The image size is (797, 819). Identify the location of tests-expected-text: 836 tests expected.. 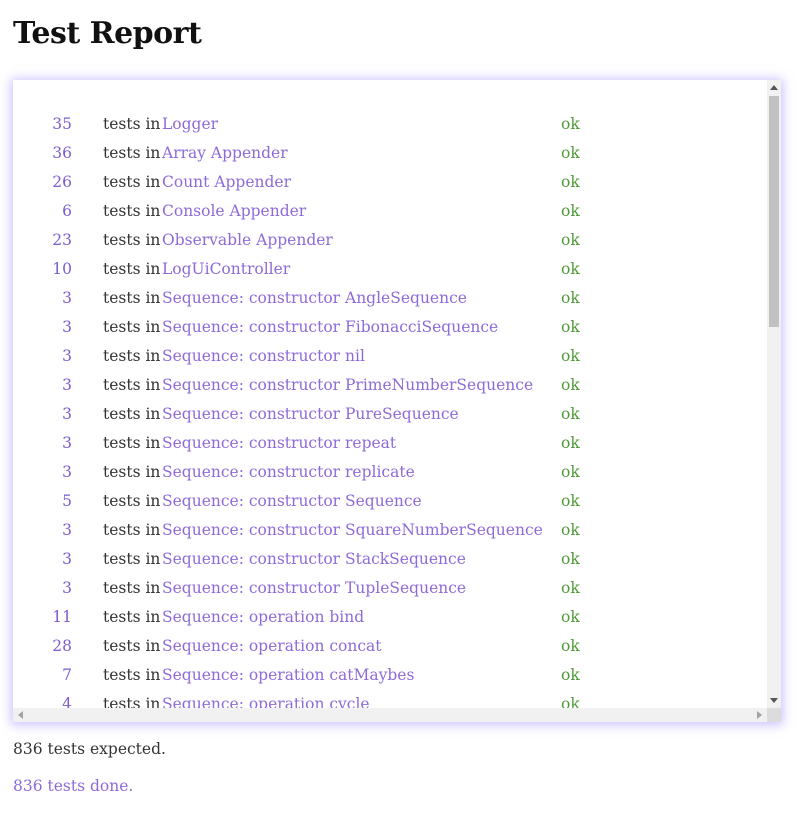
(89, 749).